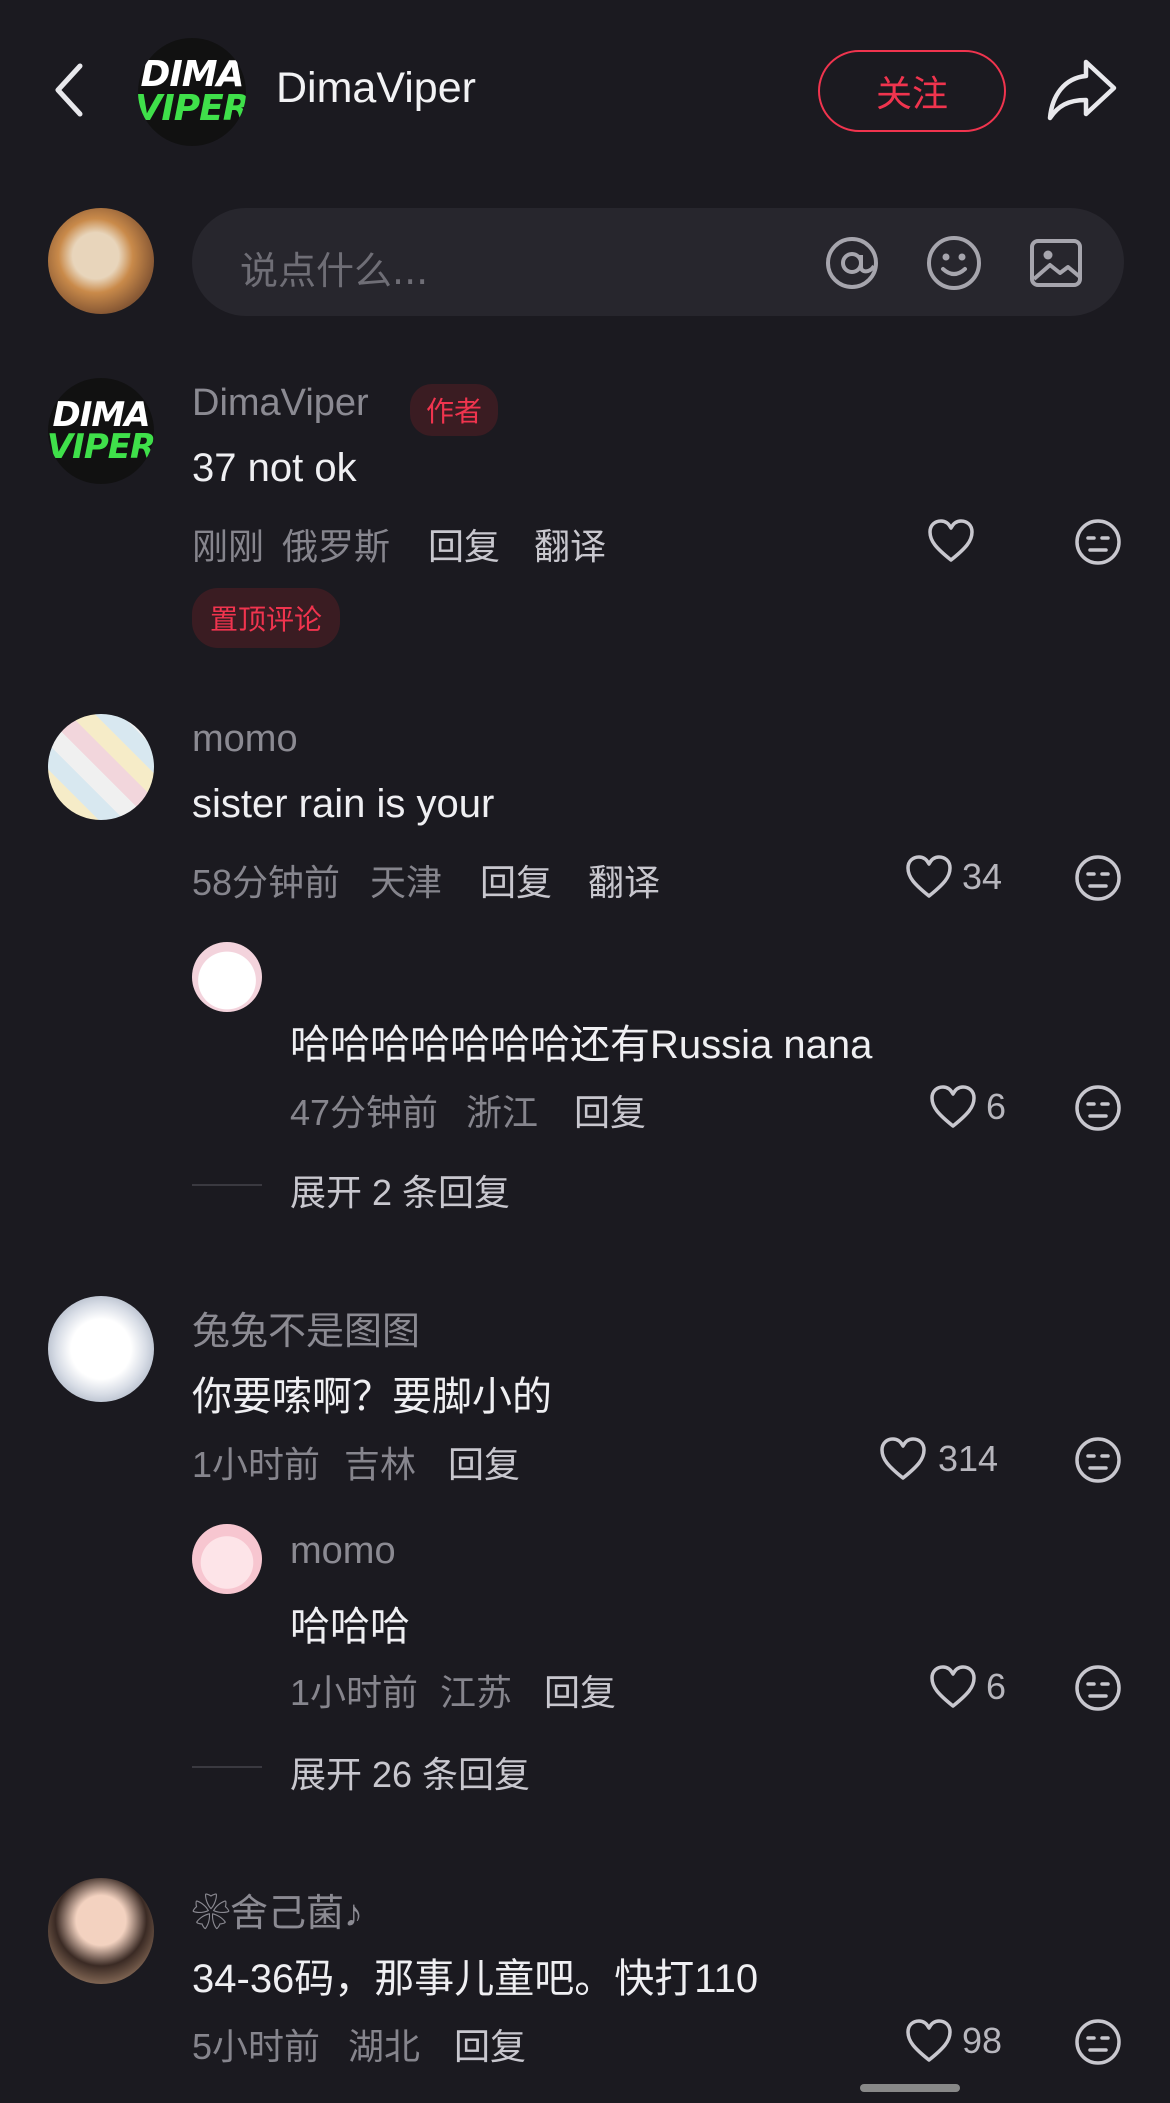 This screenshot has width=1170, height=2103. What do you see at coordinates (1056, 263) in the screenshot?
I see `image-icon` at bounding box center [1056, 263].